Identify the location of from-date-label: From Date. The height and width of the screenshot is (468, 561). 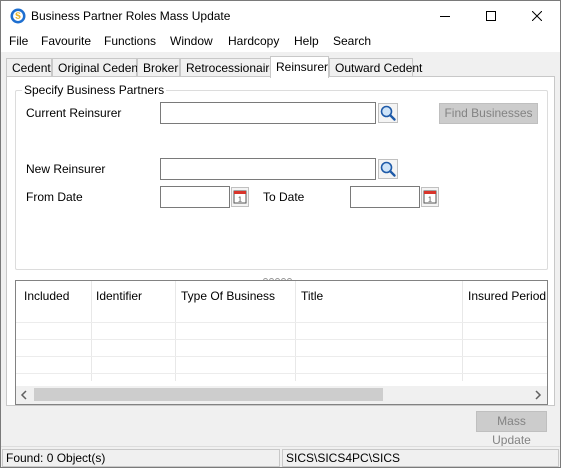
(54, 197).